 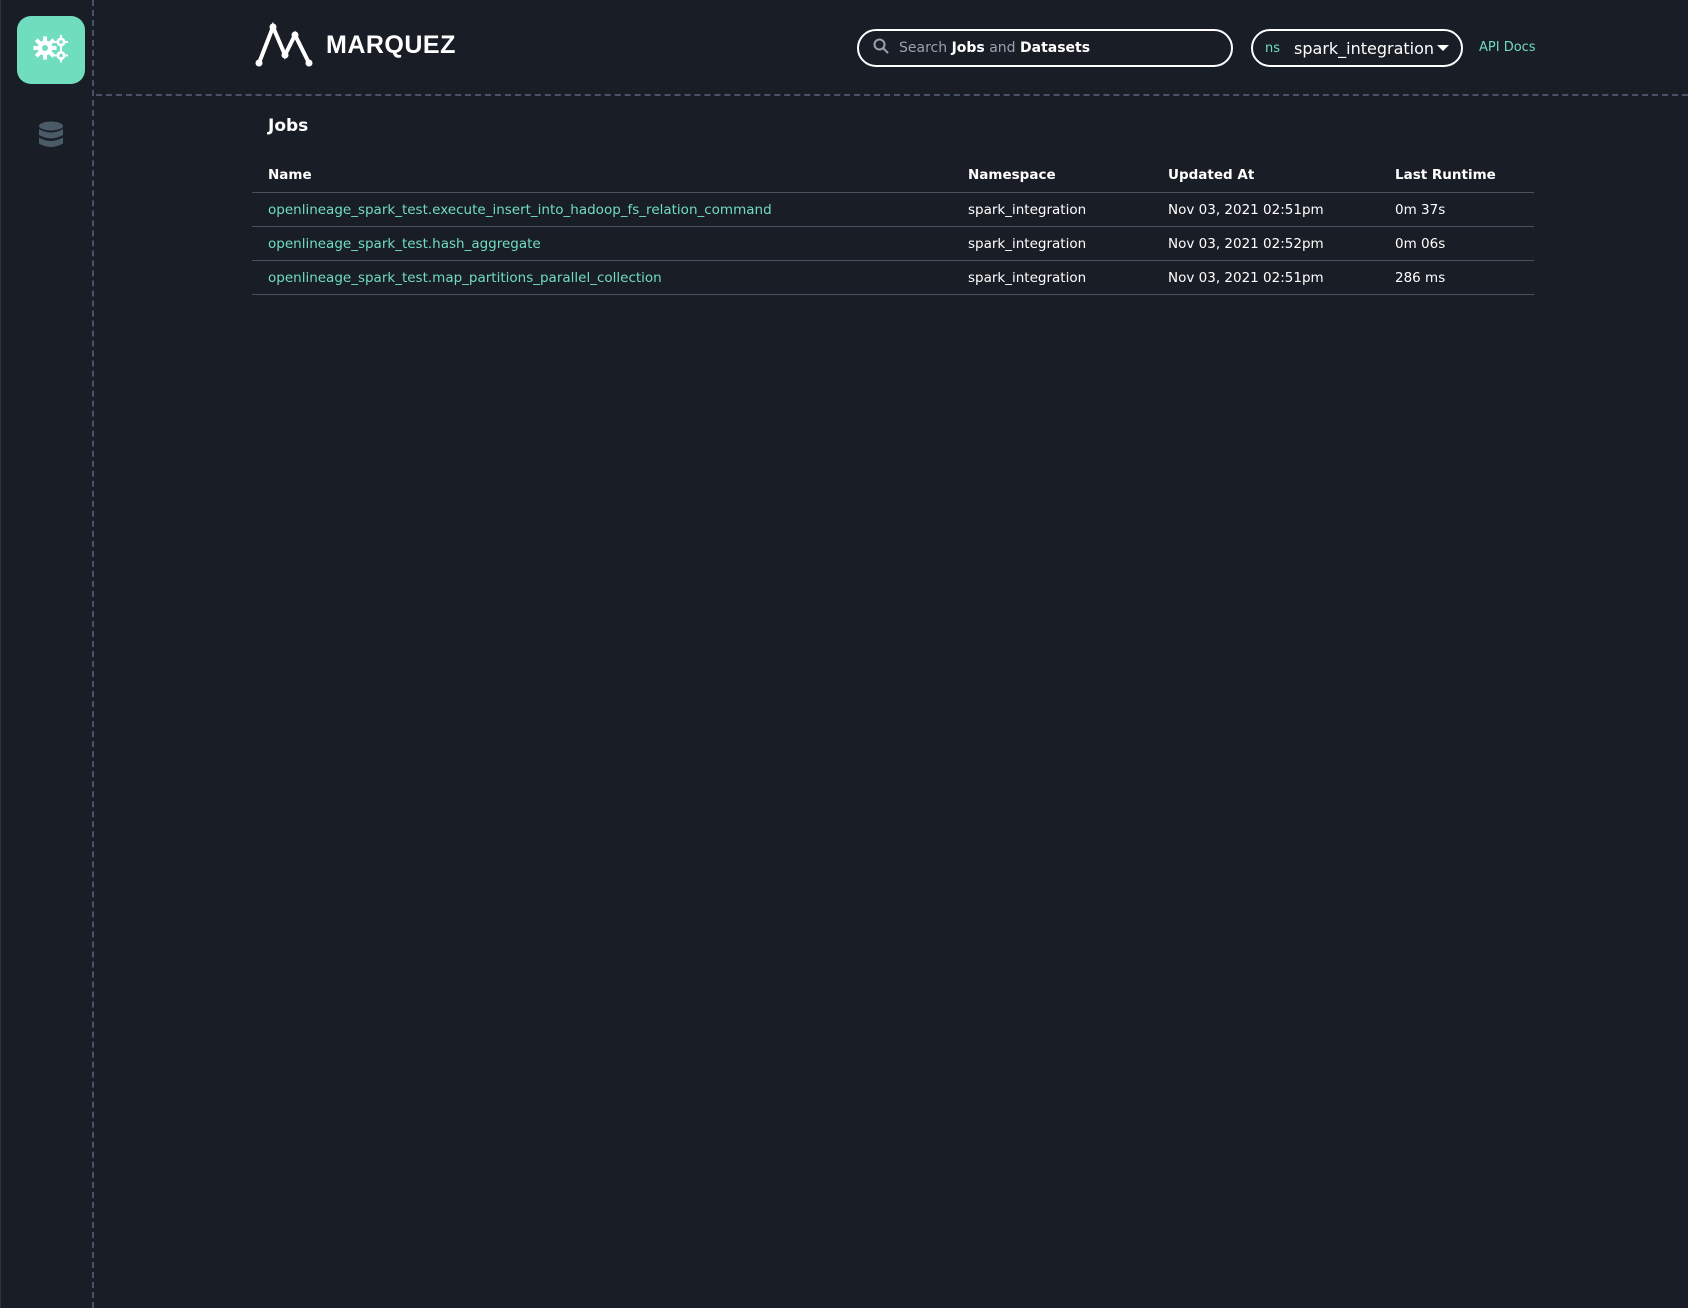 I want to click on marquez-logo: MARQUEZ, so click(x=355, y=45).